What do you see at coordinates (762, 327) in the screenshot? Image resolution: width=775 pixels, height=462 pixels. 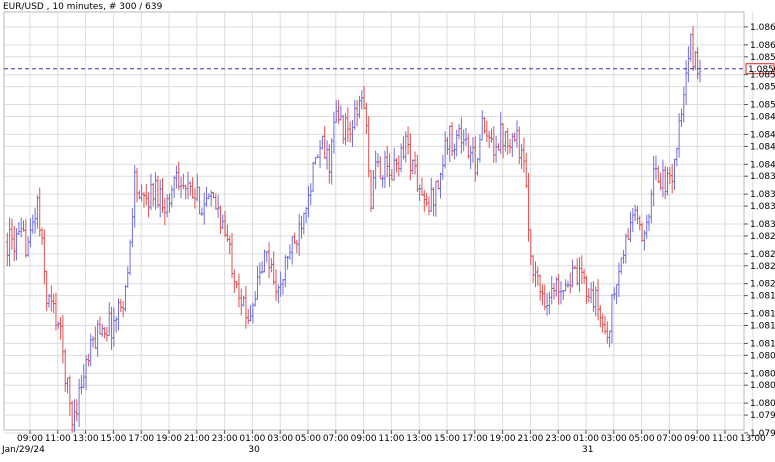 I see `y-tick-label: 1.0813` at bounding box center [762, 327].